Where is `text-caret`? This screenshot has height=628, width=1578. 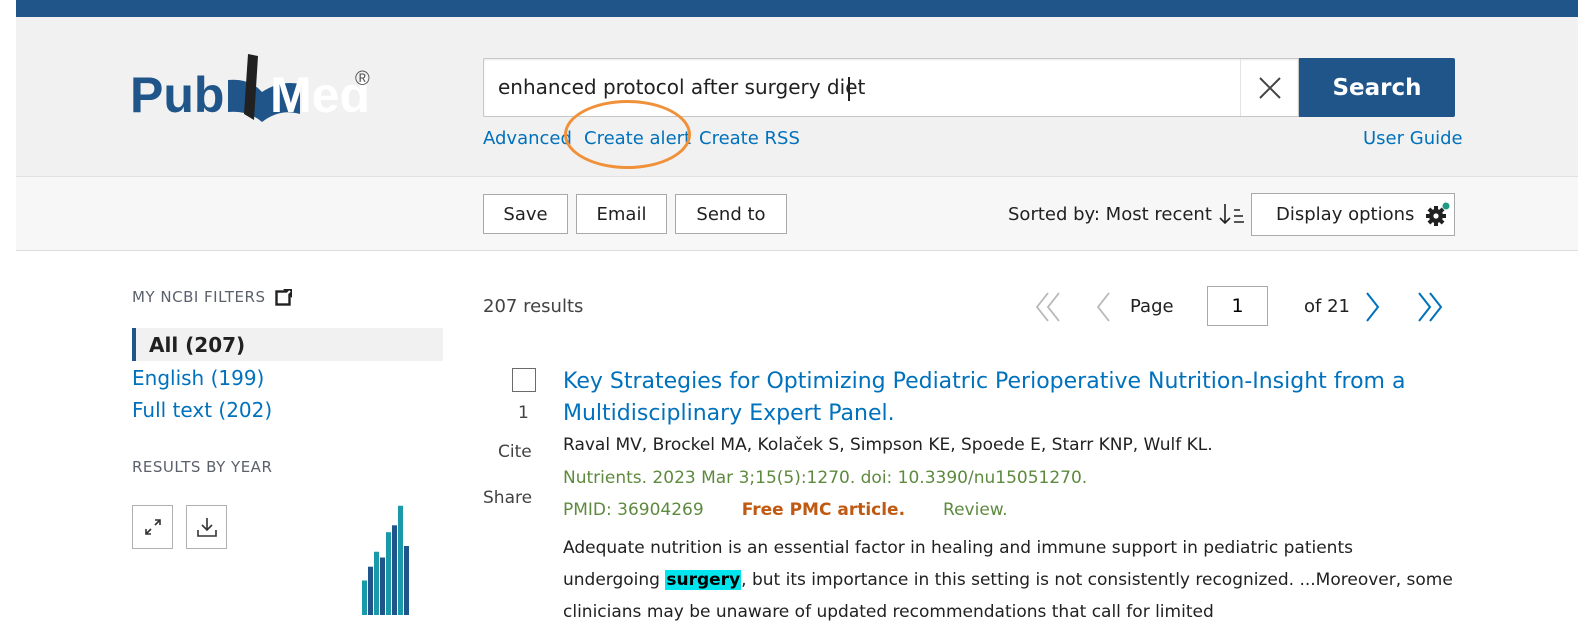 text-caret is located at coordinates (849, 89).